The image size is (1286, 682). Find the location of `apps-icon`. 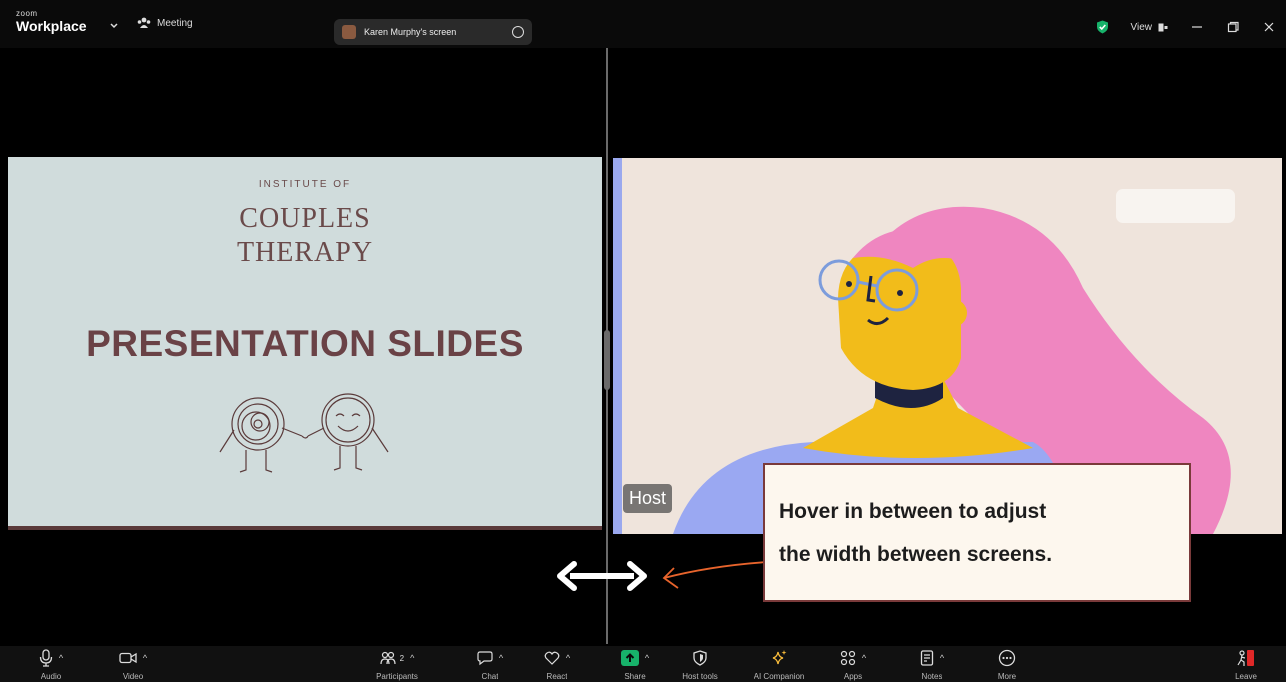

apps-icon is located at coordinates (847, 658).